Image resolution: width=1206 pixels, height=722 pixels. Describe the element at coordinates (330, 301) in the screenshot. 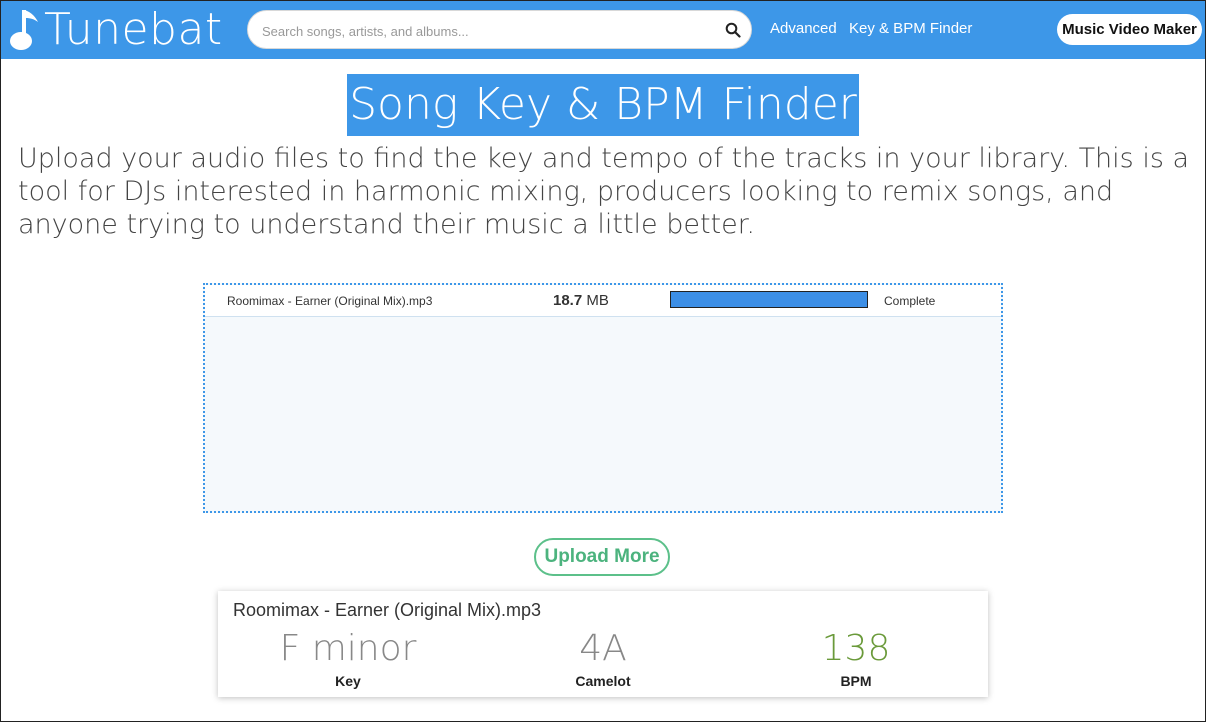

I see `upload-file-name: Roomimax - Earner (Original Mix).mp3` at that location.